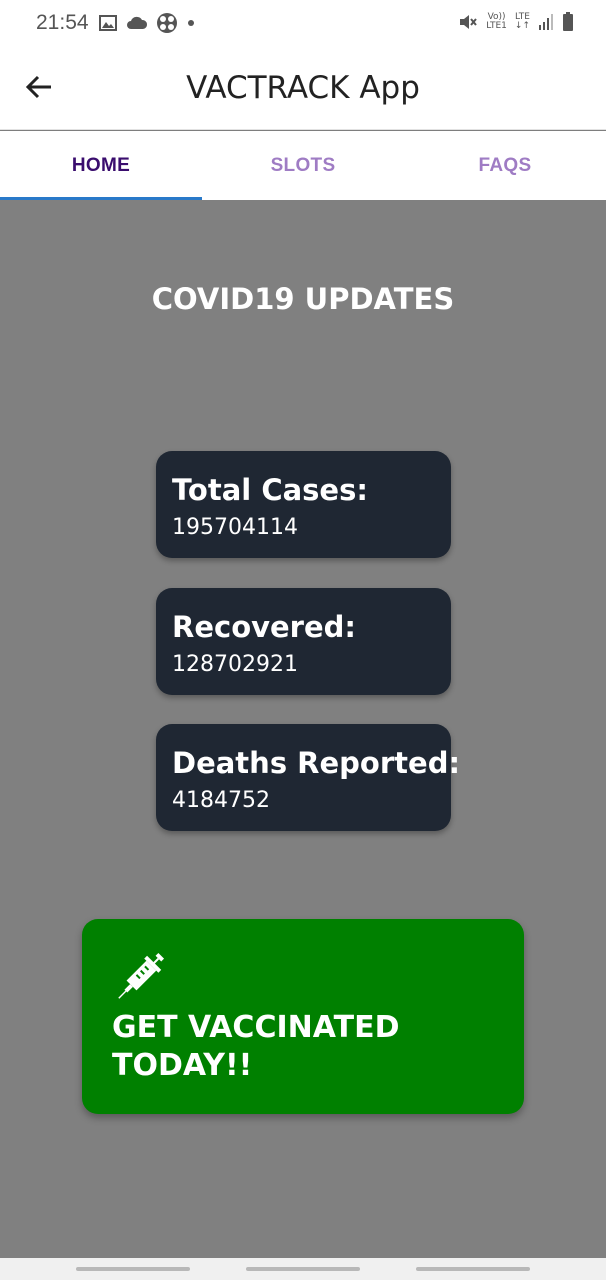 The height and width of the screenshot is (1280, 606). Describe the element at coordinates (141, 975) in the screenshot. I see `syringe-icon` at that location.